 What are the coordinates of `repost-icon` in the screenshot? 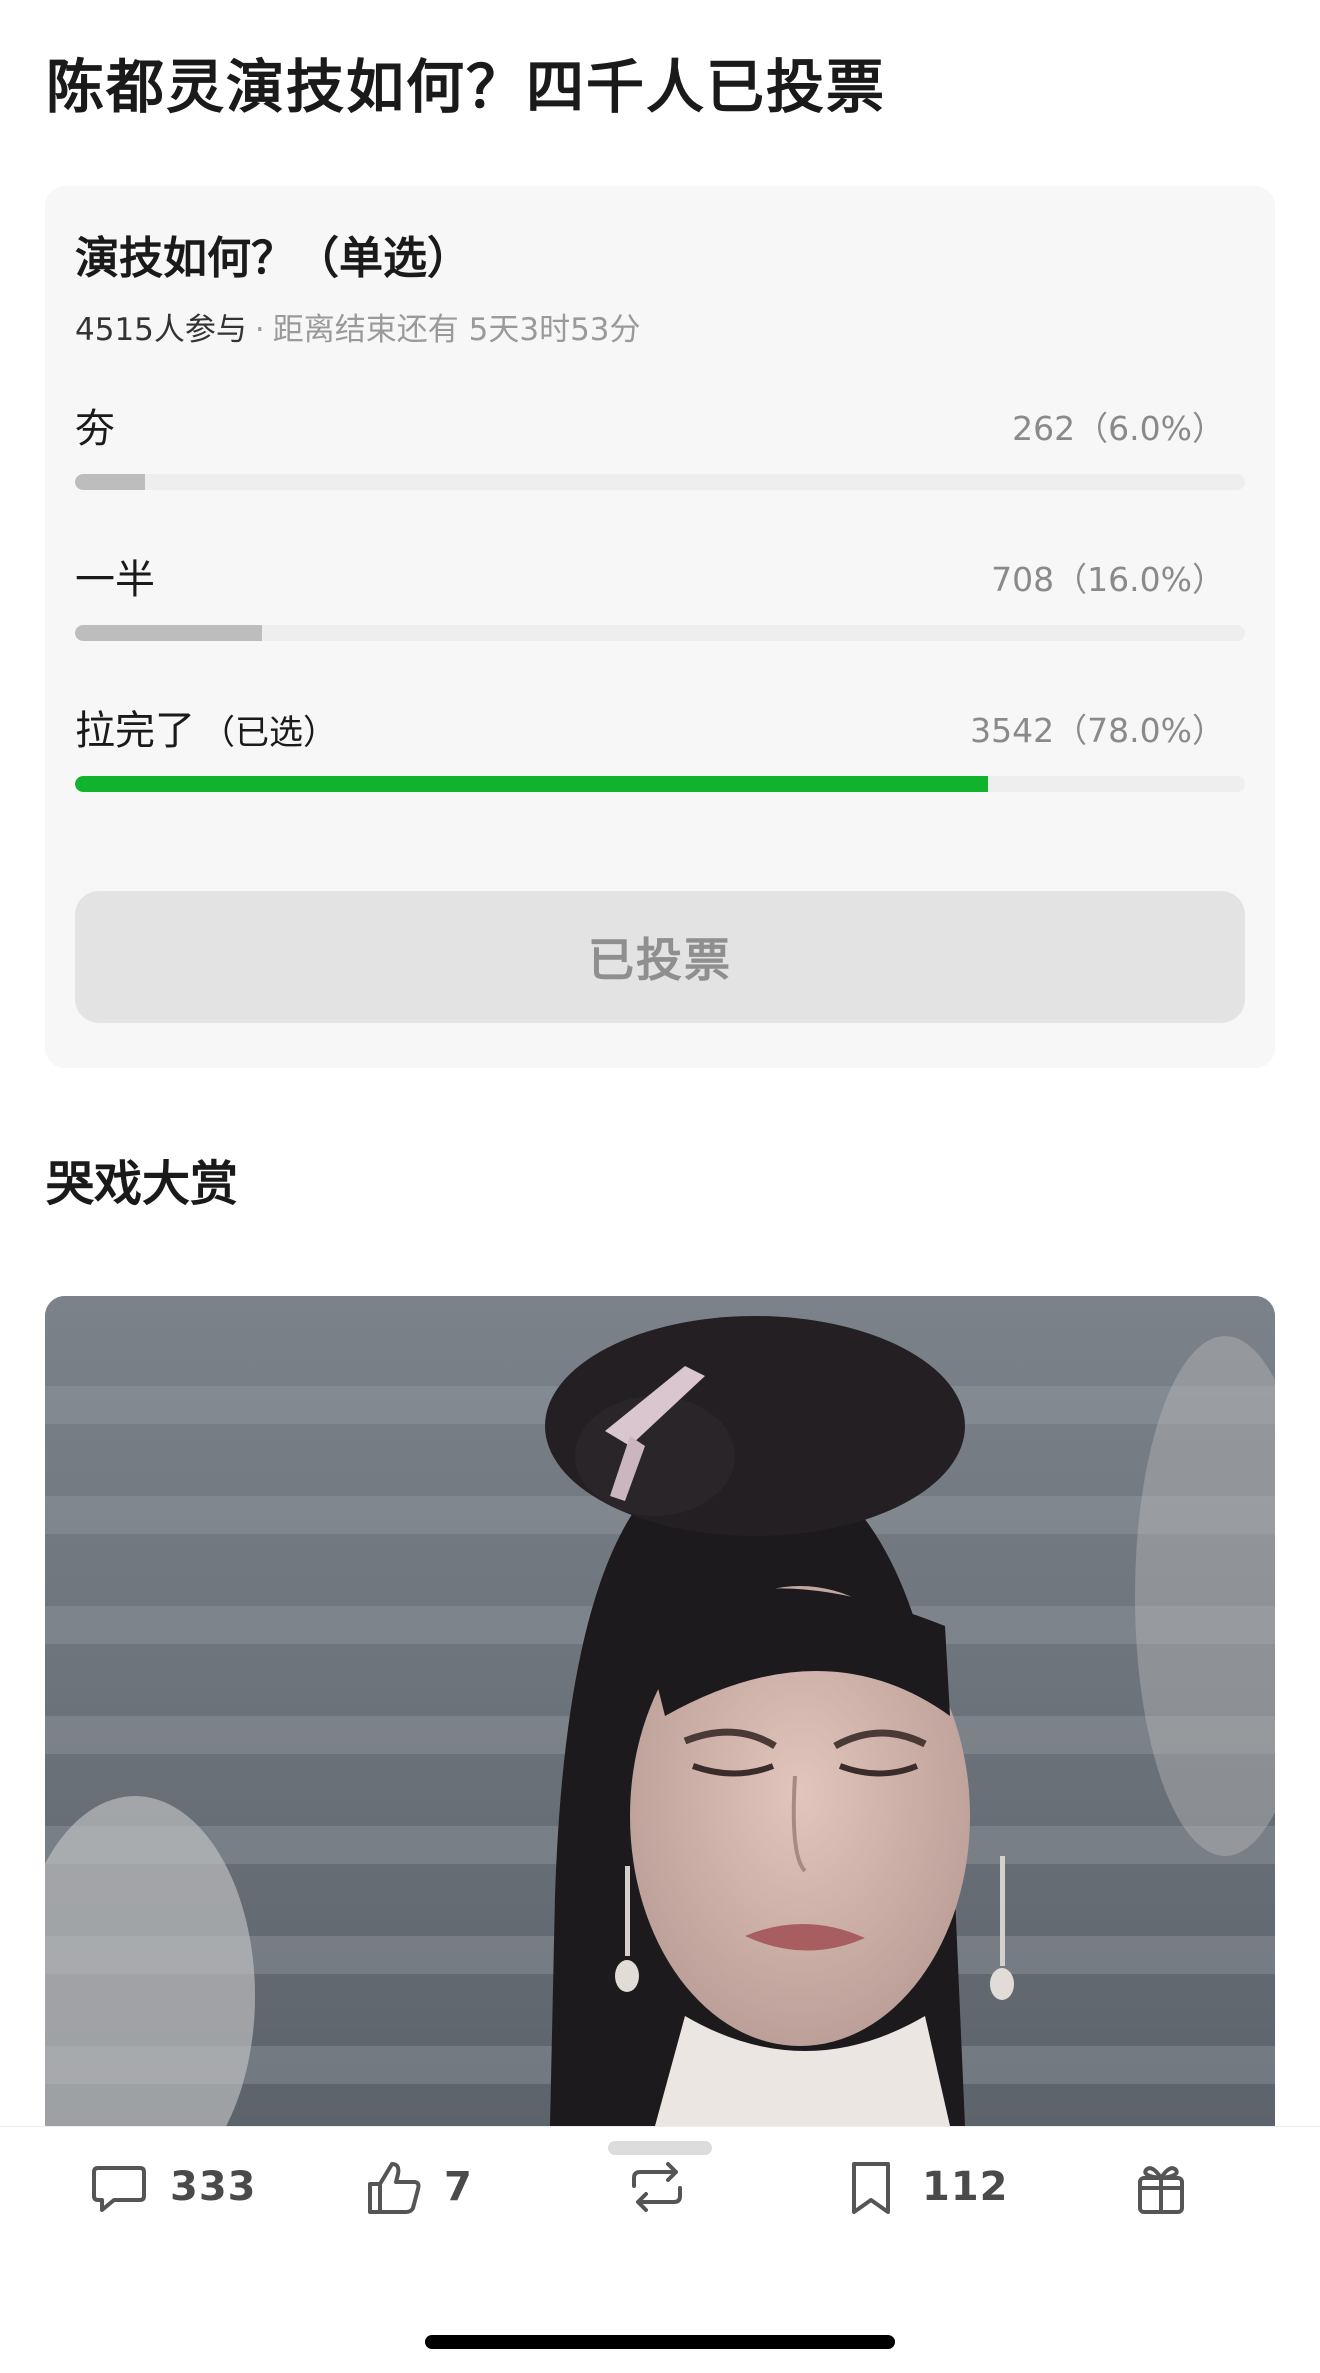 It's located at (657, 2187).